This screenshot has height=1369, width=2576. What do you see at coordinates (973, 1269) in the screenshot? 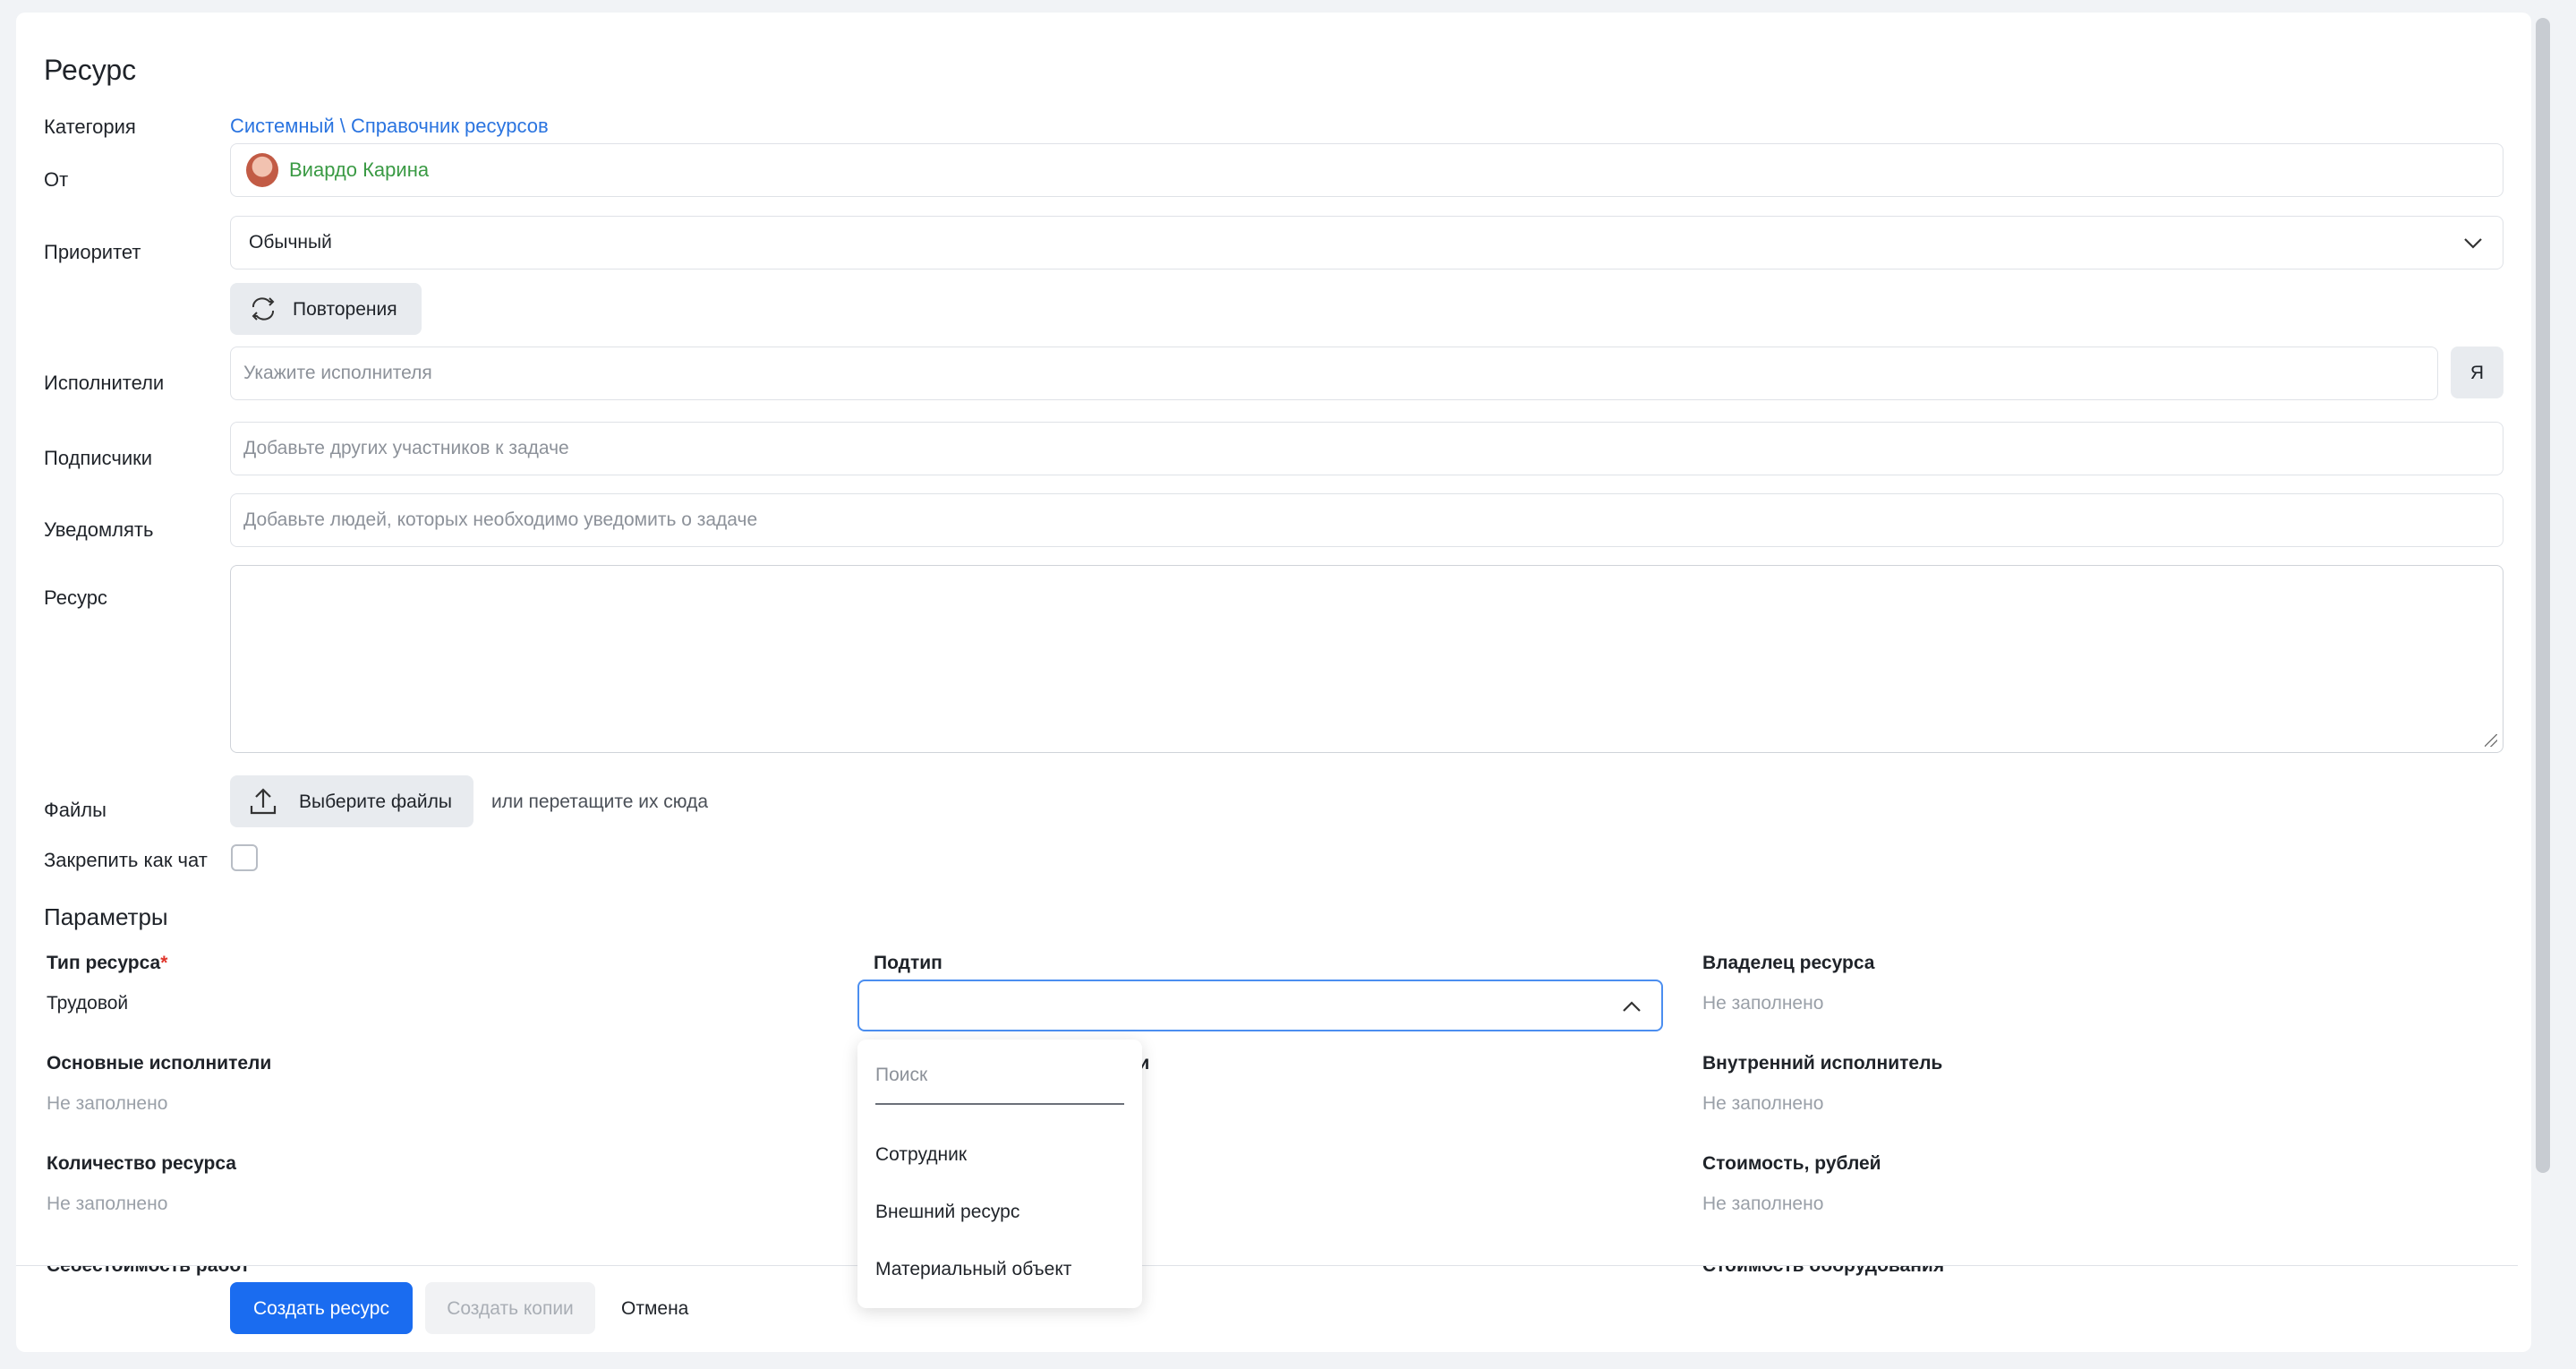
I see `dropdown-option: Материальный объект` at bounding box center [973, 1269].